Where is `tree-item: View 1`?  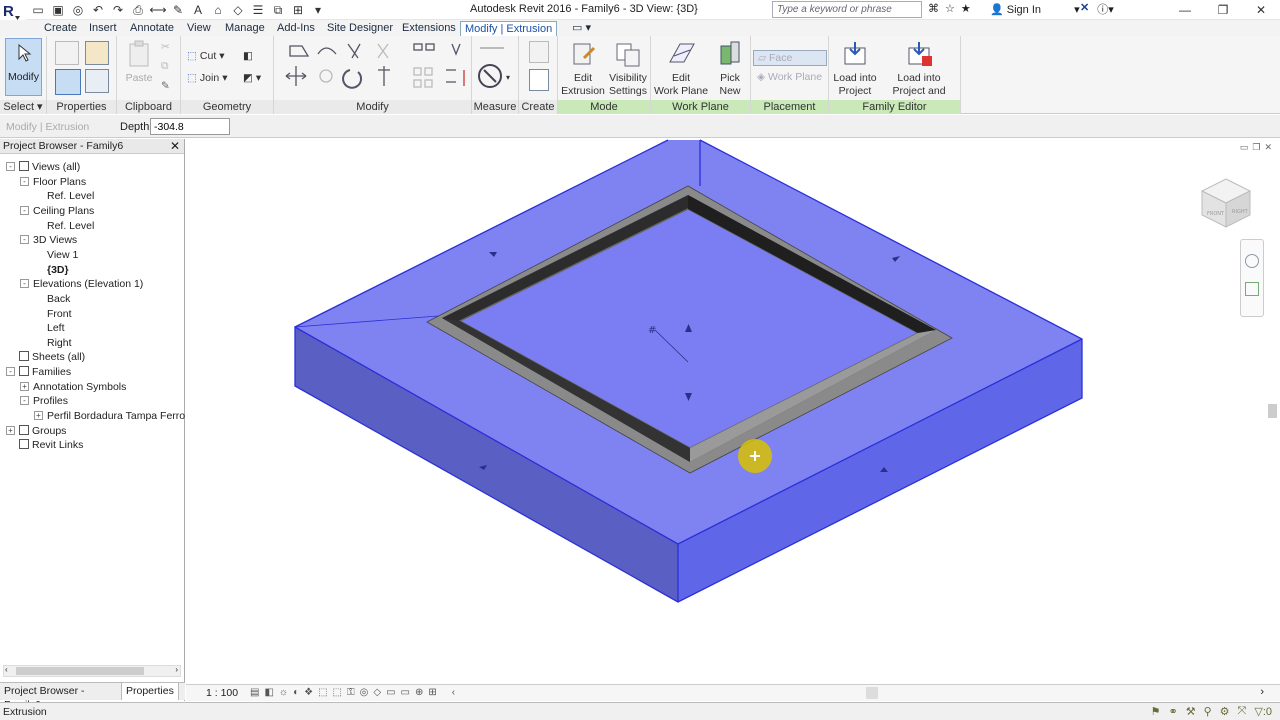
tree-item: View 1 is located at coordinates (56, 255).